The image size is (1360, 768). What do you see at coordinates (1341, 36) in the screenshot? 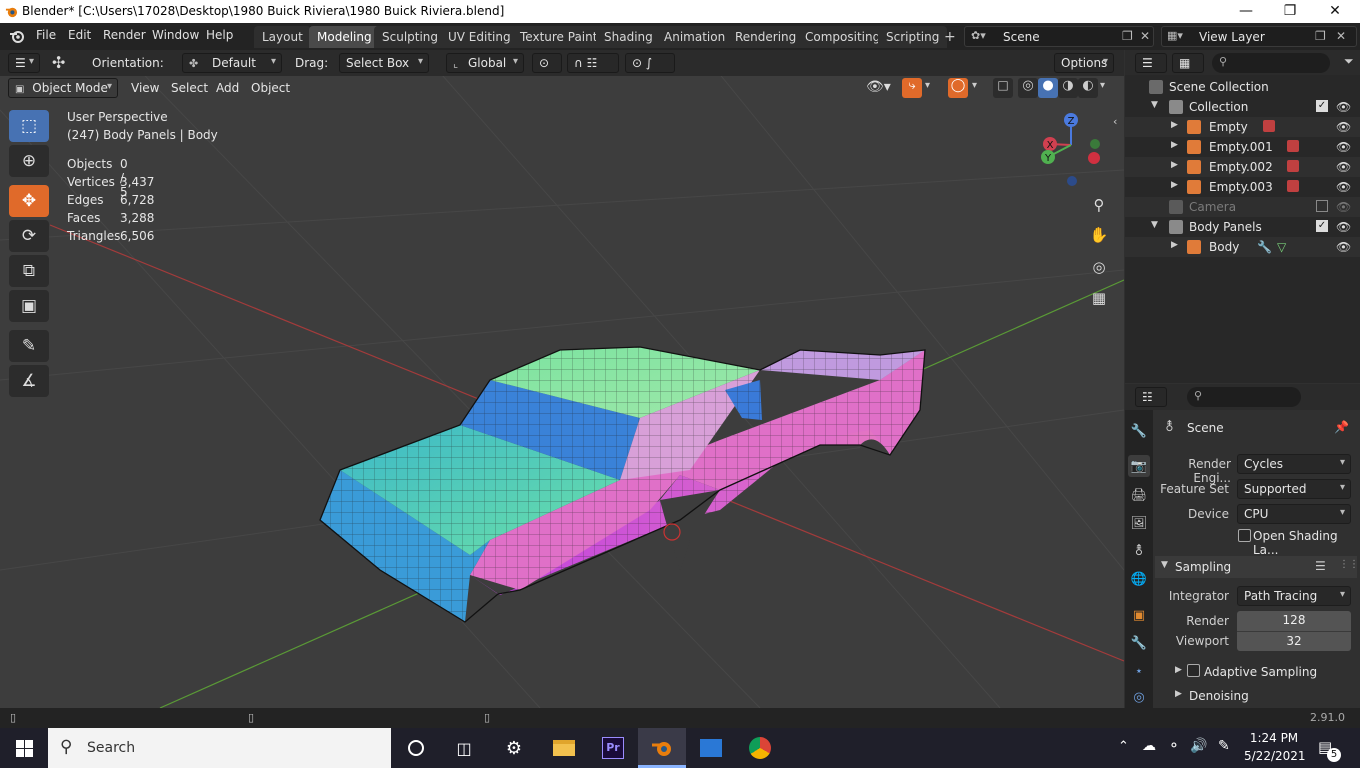
I see `remove-view-layer-icon: ✕` at bounding box center [1341, 36].